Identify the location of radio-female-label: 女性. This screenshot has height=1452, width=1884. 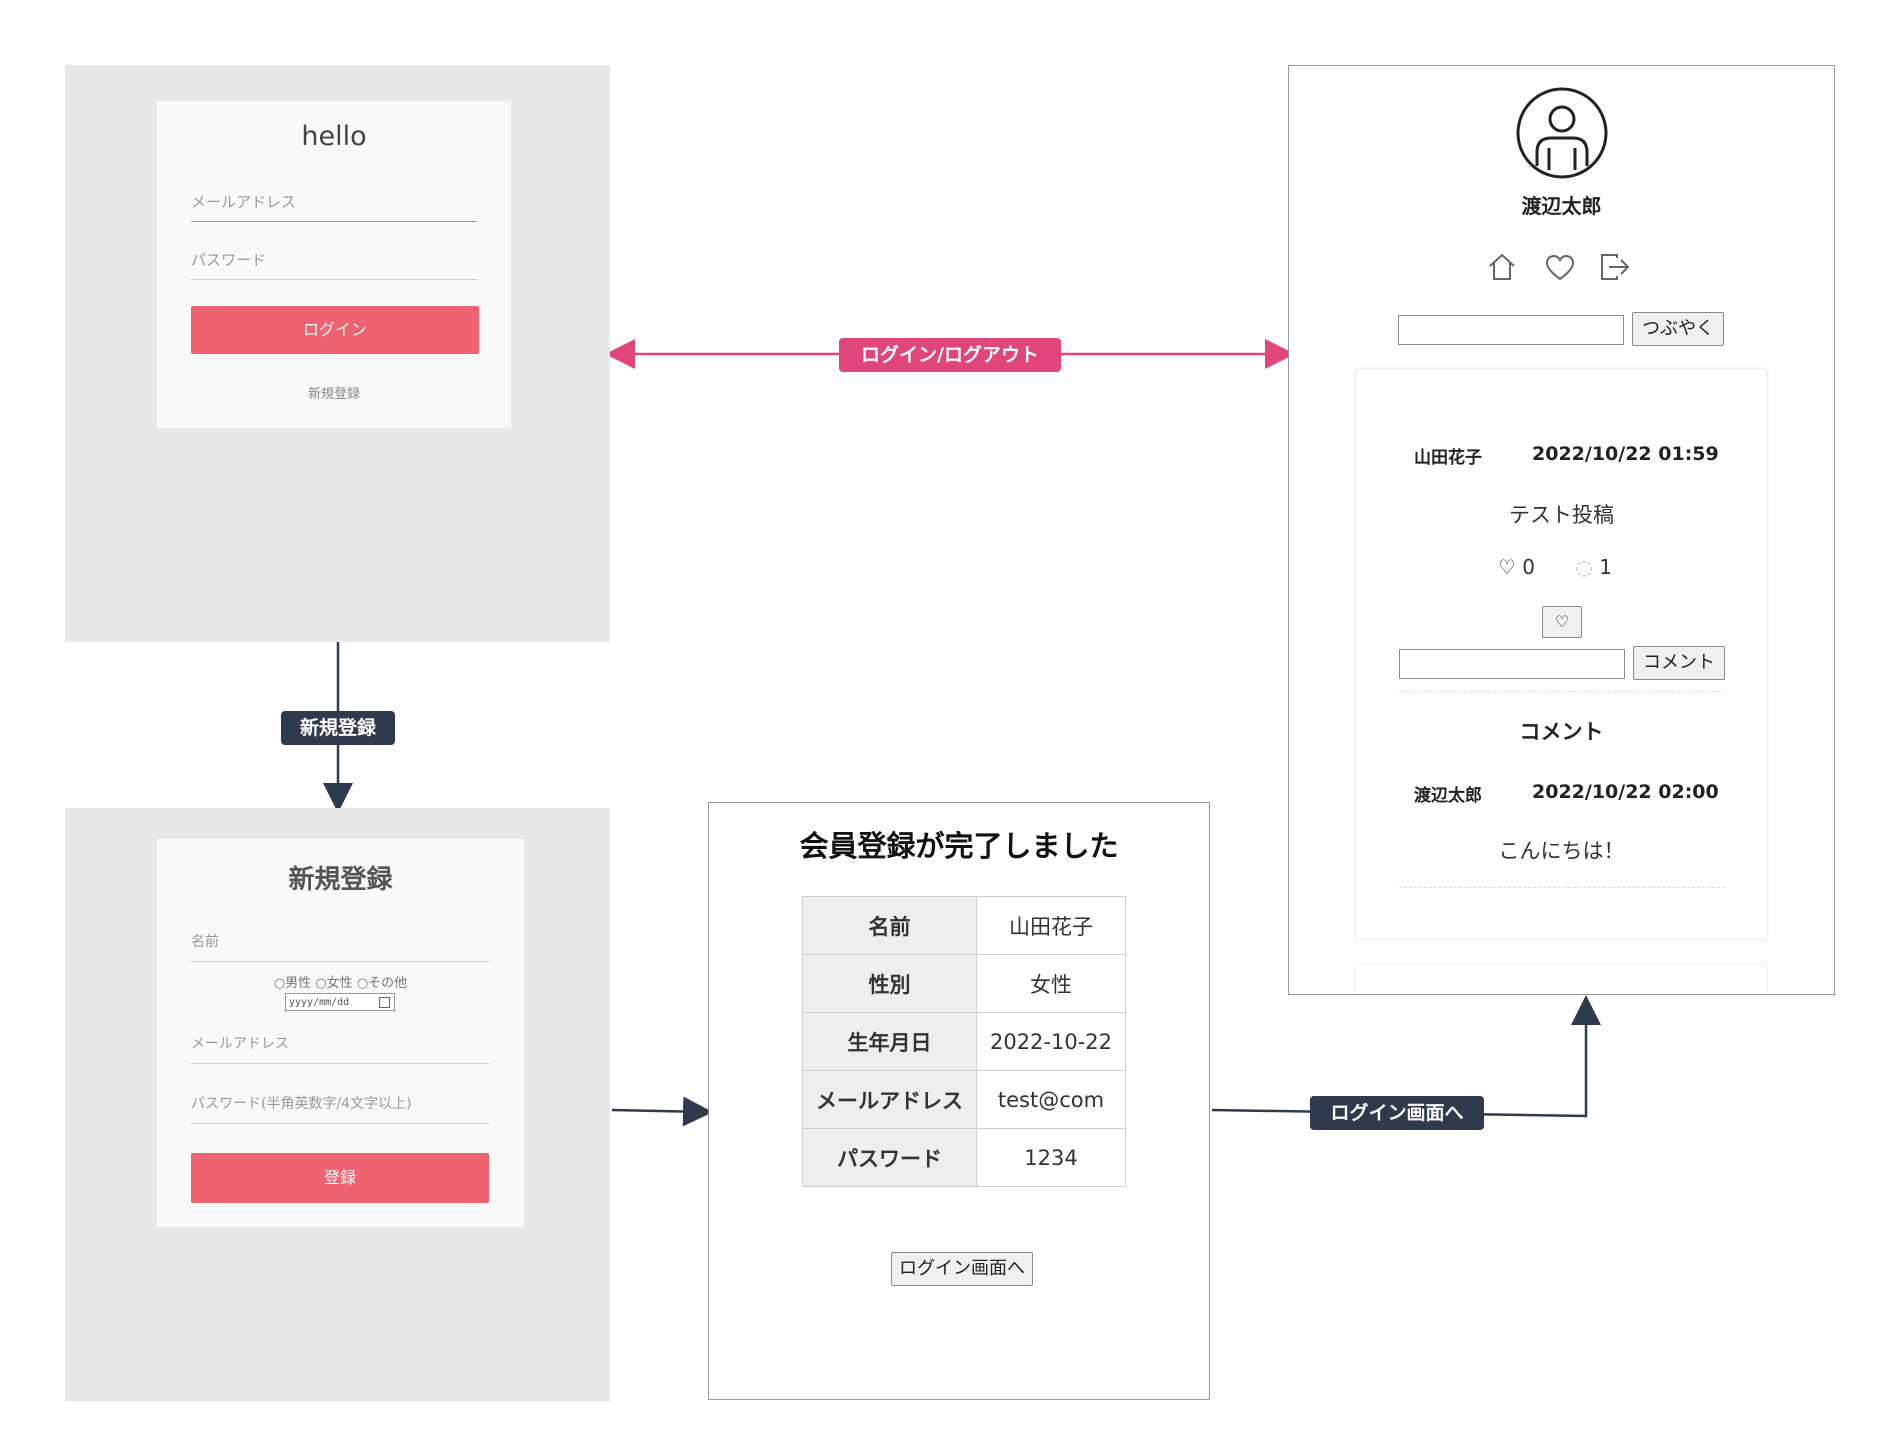
(339, 983).